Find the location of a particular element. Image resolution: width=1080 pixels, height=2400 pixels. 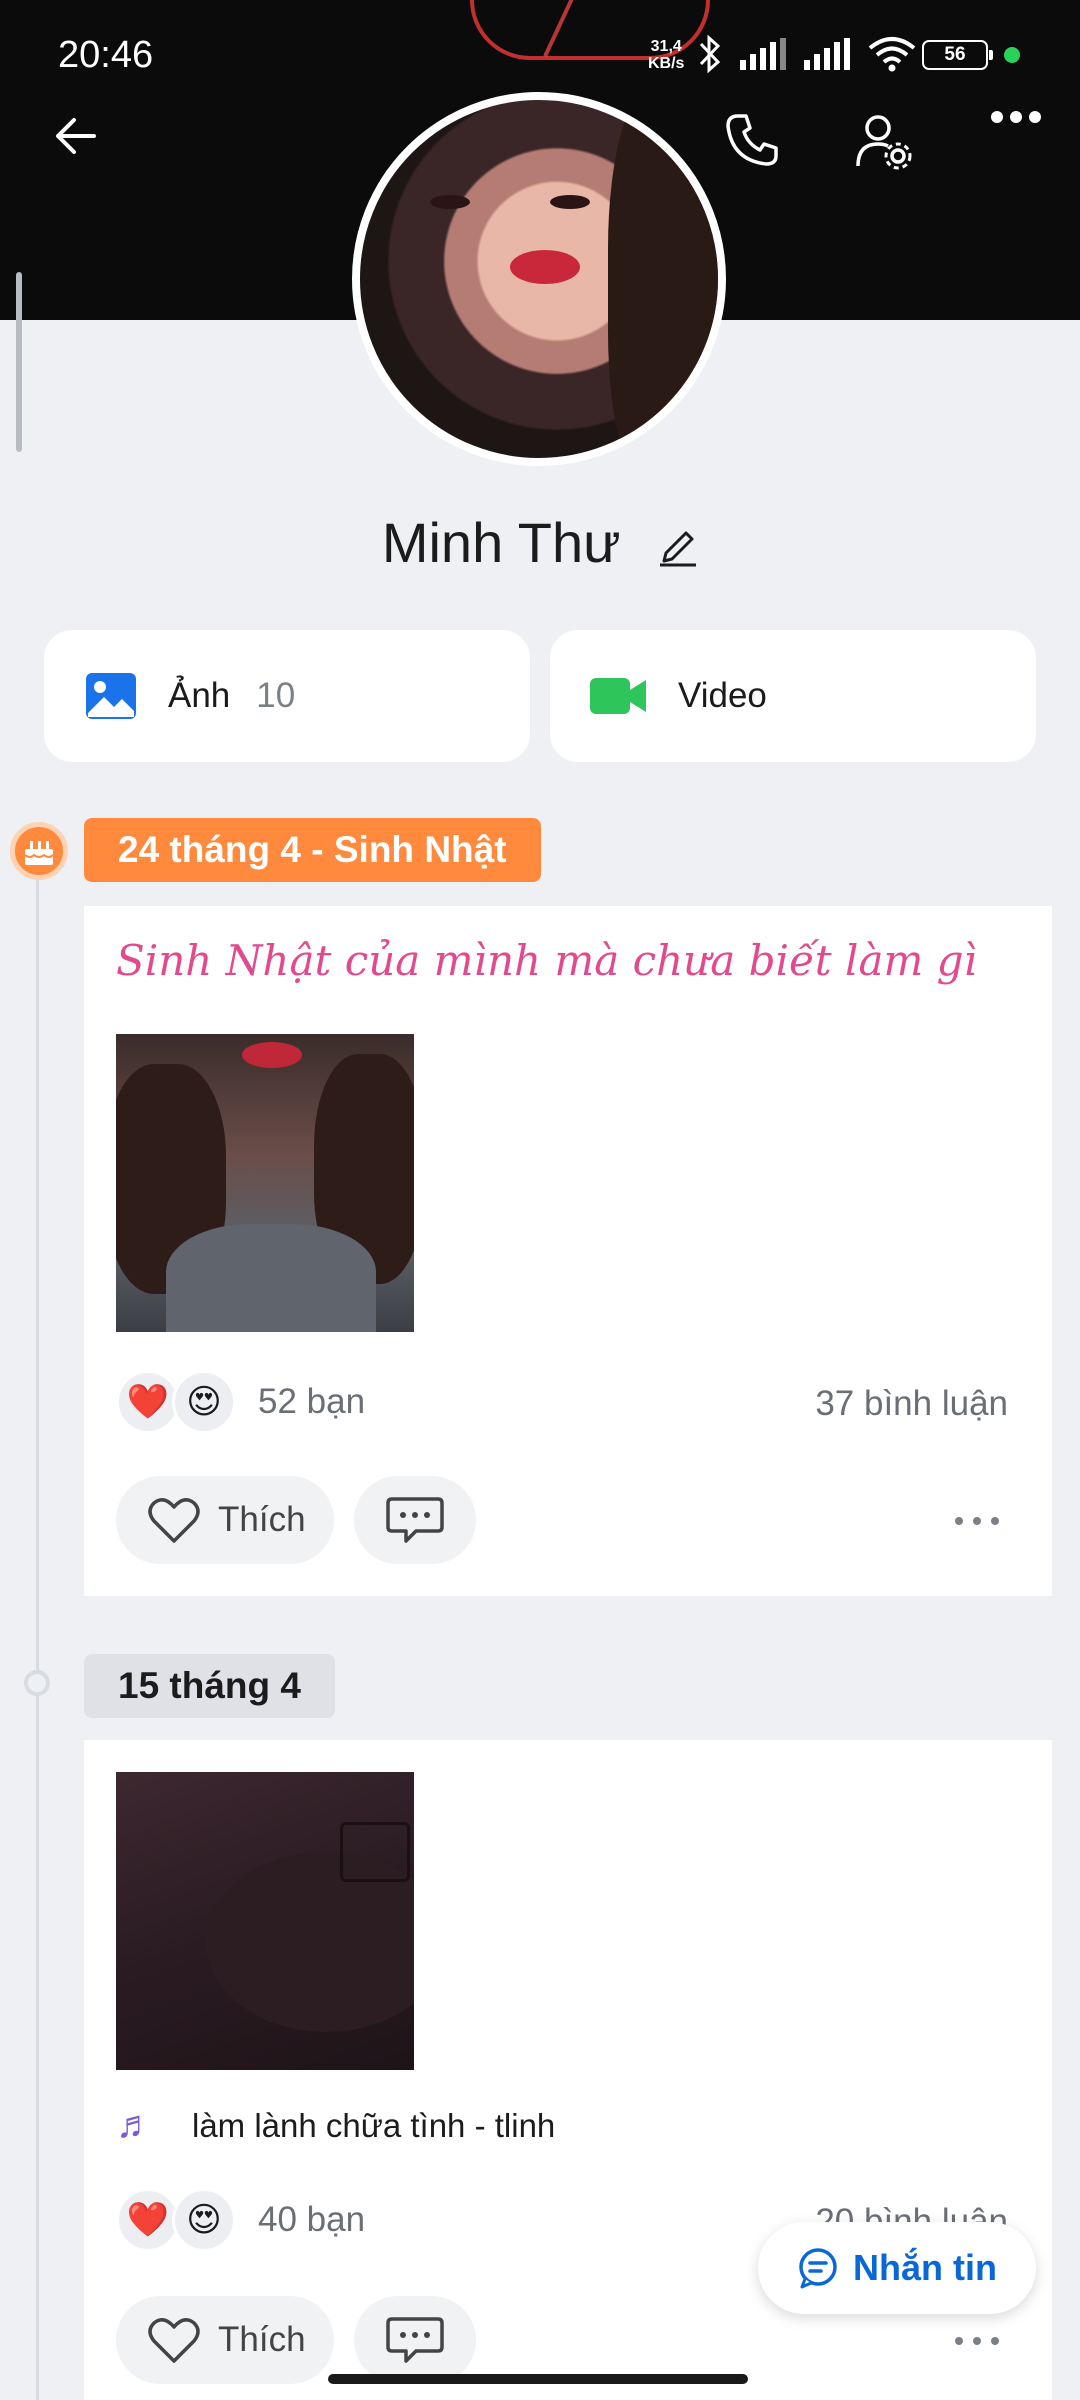

post-status-text: Sinh Nhật của mình mà chưa biết làm gì is located at coordinates (546, 960).